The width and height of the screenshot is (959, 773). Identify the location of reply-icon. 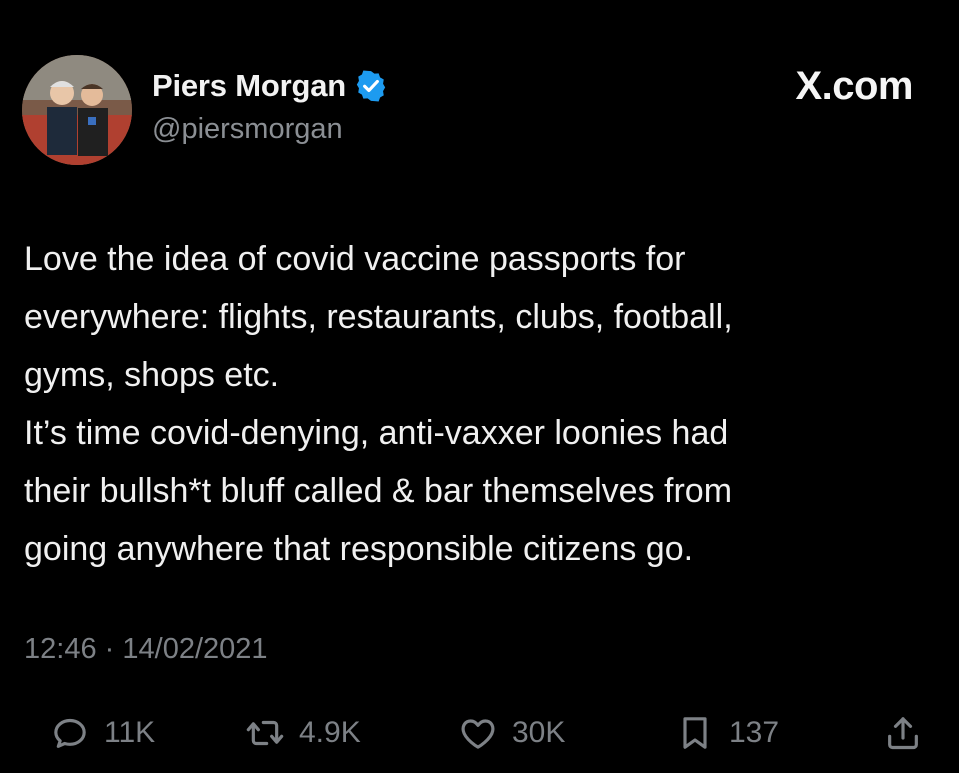
(70, 733).